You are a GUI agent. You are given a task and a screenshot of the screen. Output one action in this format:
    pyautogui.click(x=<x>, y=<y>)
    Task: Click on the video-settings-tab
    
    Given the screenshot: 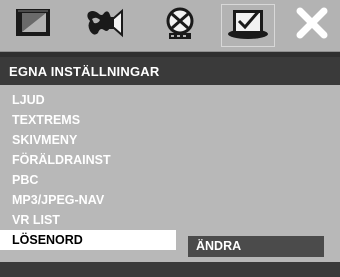 What is the action you would take?
    pyautogui.click(x=180, y=25)
    